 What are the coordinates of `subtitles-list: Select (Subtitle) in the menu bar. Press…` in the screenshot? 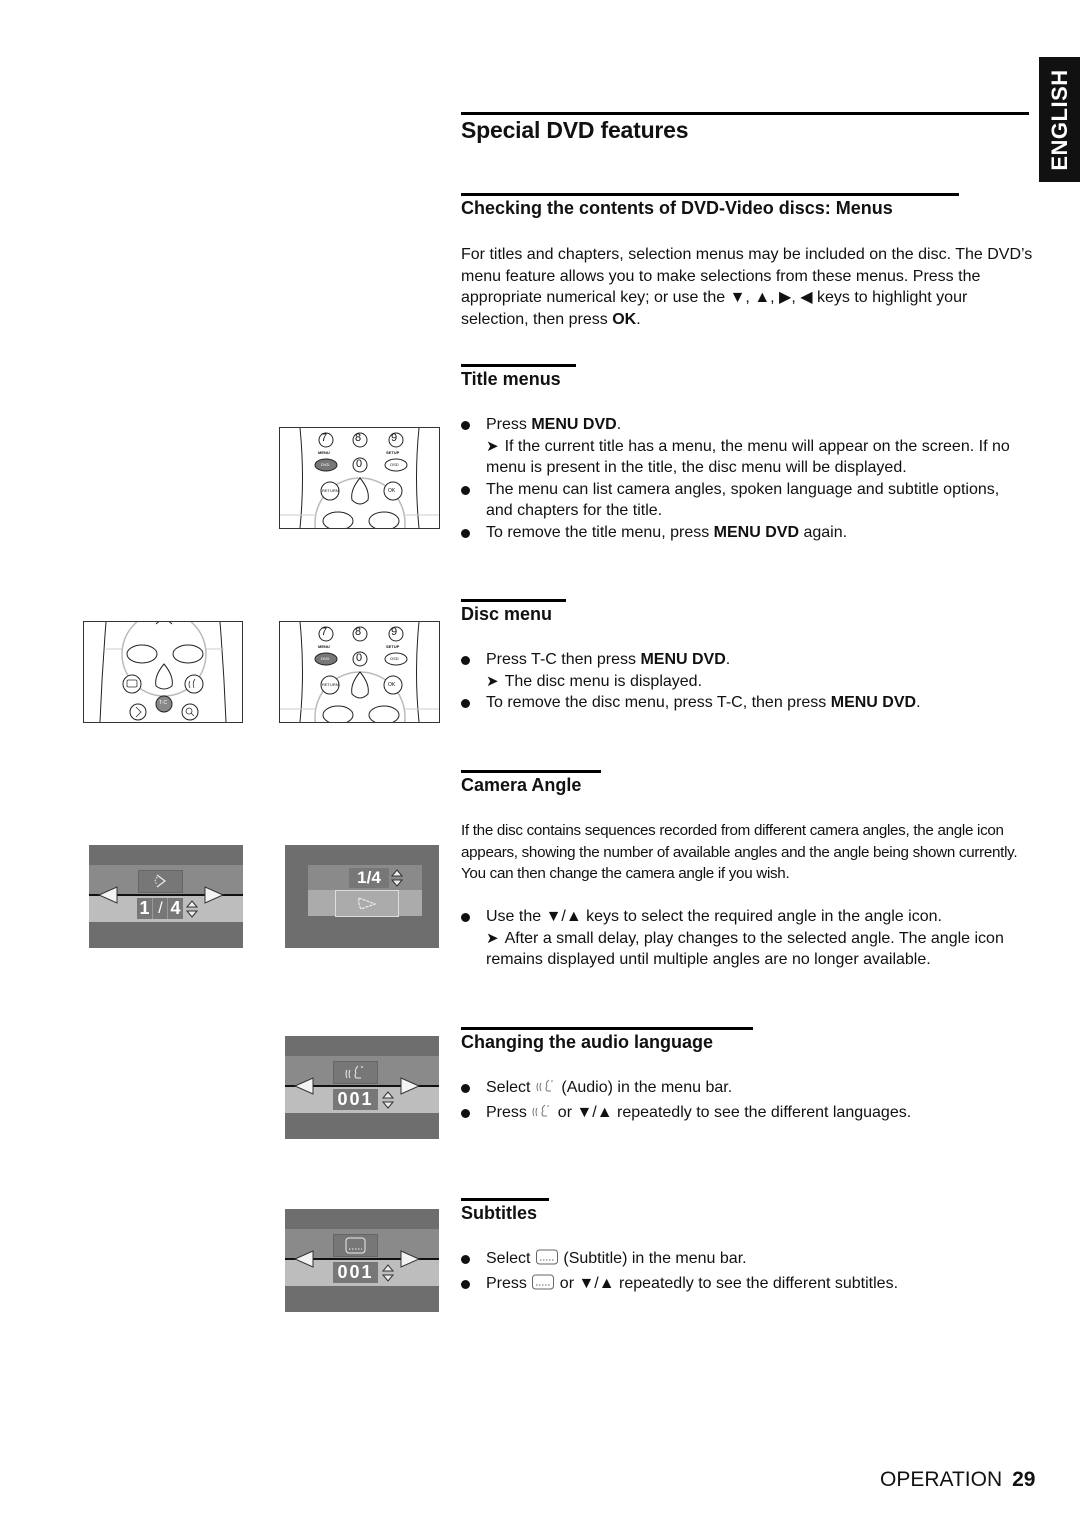 It's located at (748, 1272).